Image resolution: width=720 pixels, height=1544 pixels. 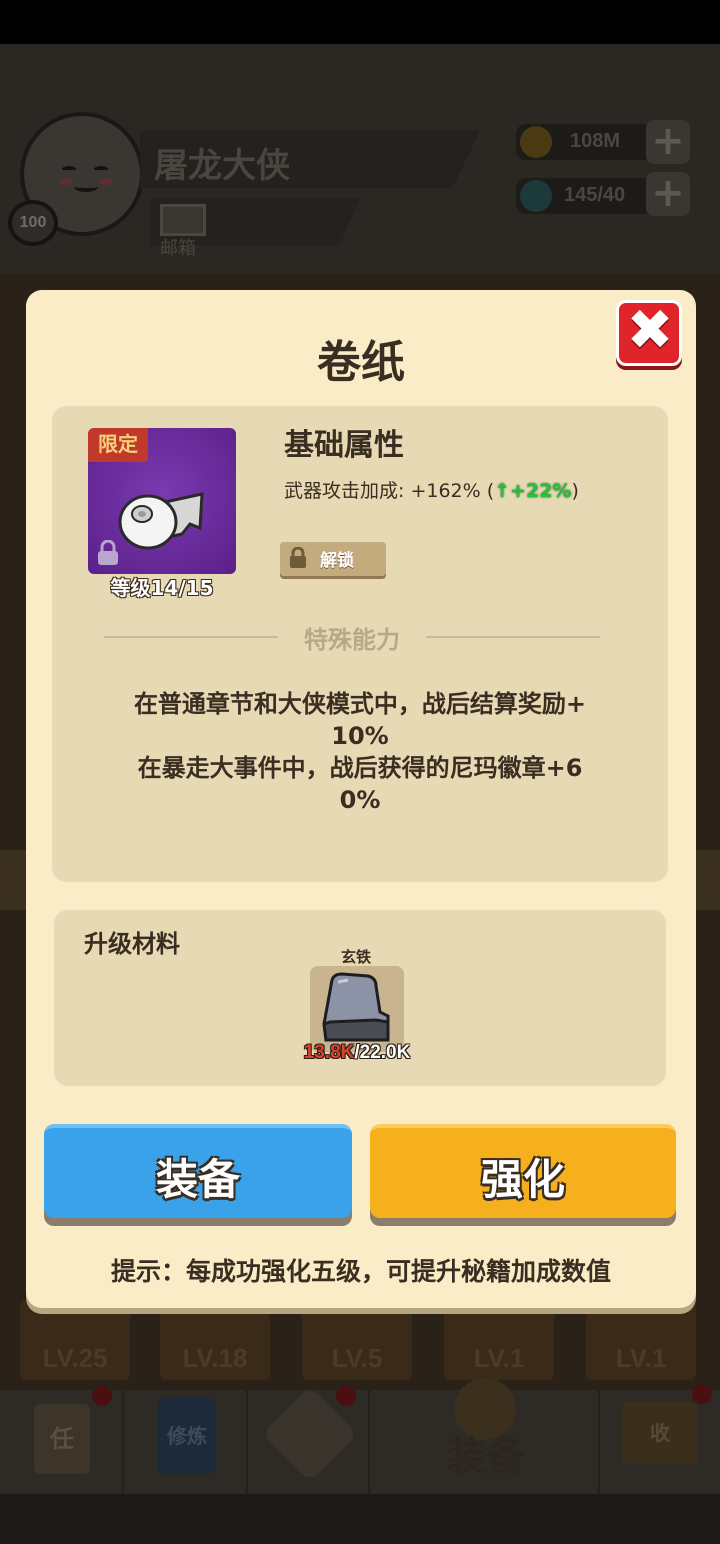 I want to click on mail-icon, so click(x=183, y=220).